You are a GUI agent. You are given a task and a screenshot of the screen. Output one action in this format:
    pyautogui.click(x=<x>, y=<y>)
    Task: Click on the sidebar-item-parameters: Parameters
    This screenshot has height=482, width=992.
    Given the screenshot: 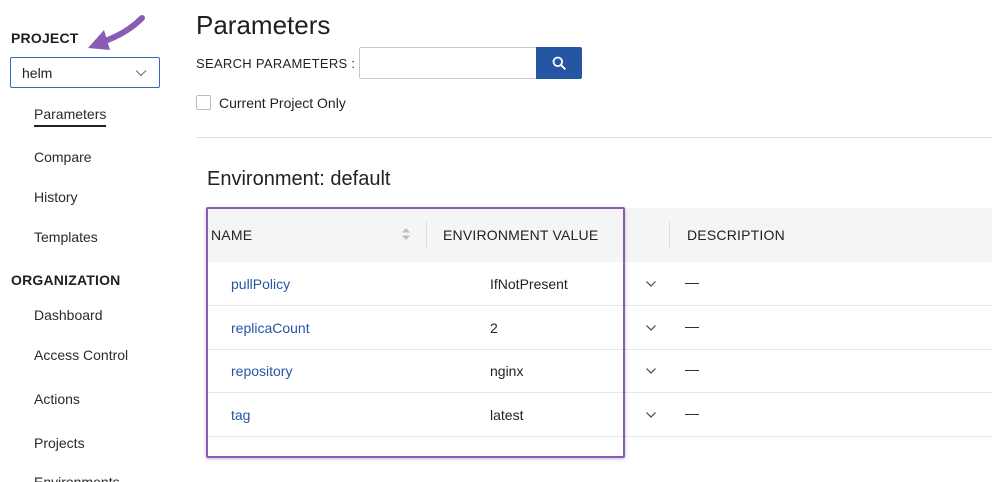 What is the action you would take?
    pyautogui.click(x=70, y=116)
    